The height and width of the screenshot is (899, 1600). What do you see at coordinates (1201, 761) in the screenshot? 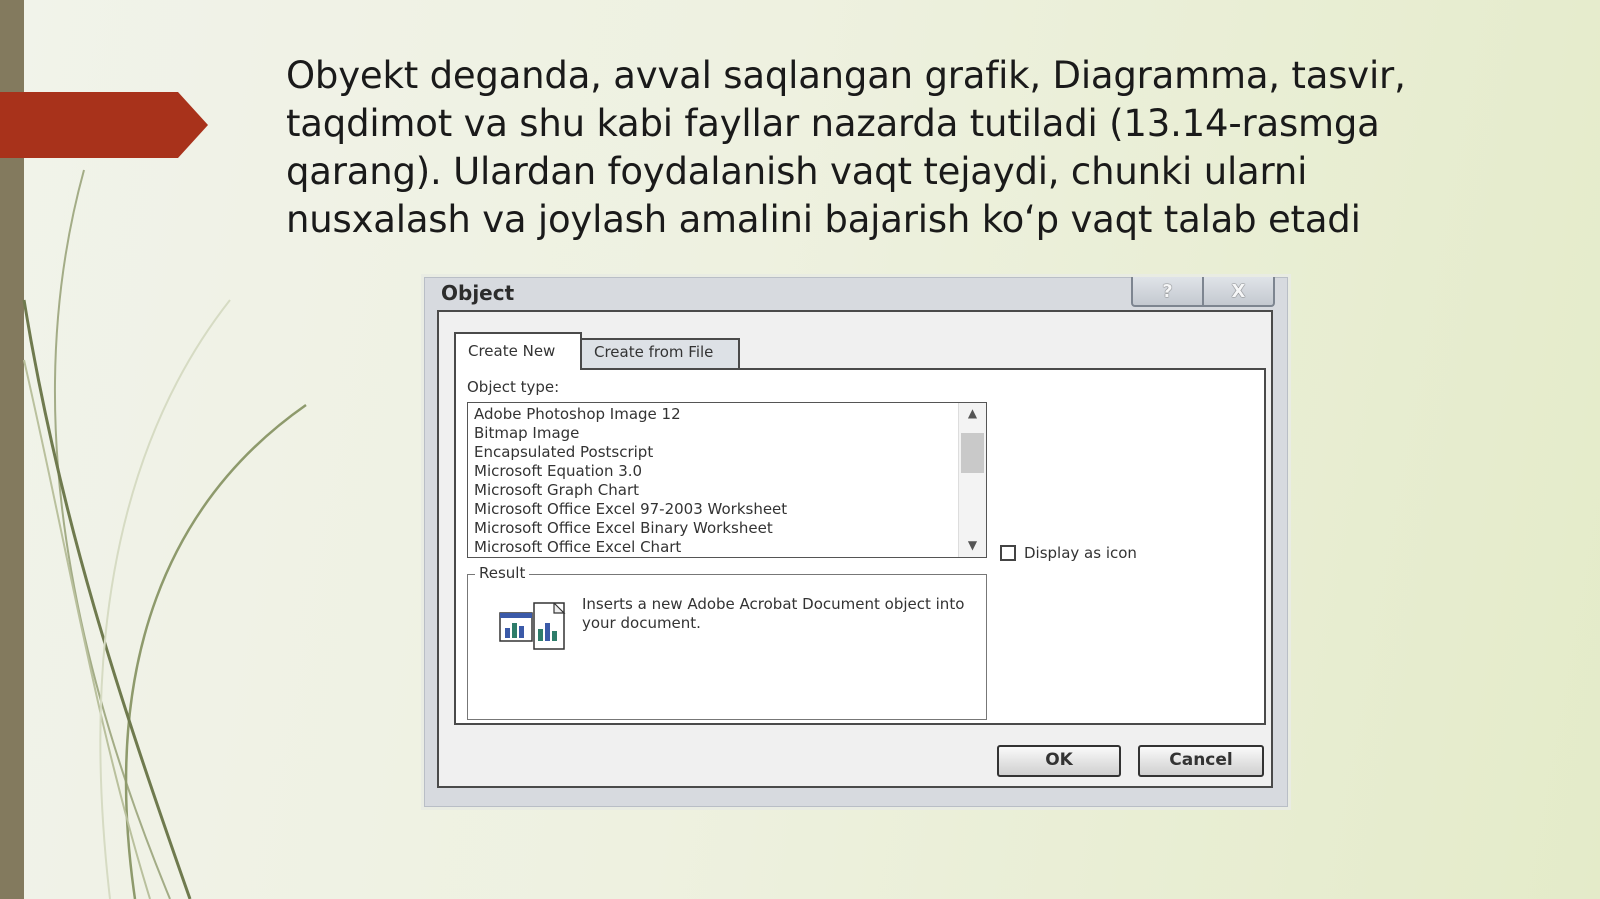
I see `cancel-button: Cancel` at bounding box center [1201, 761].